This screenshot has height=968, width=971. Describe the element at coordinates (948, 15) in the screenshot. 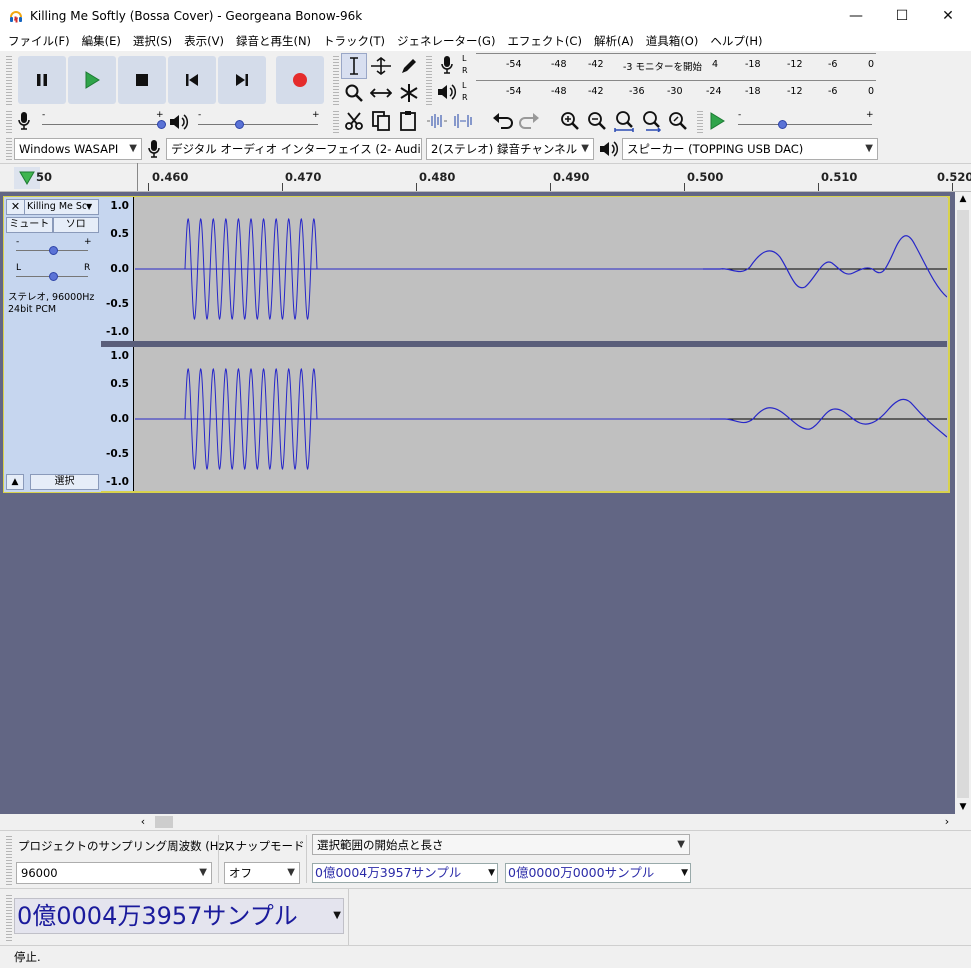

I see `close-button: ✕` at that location.